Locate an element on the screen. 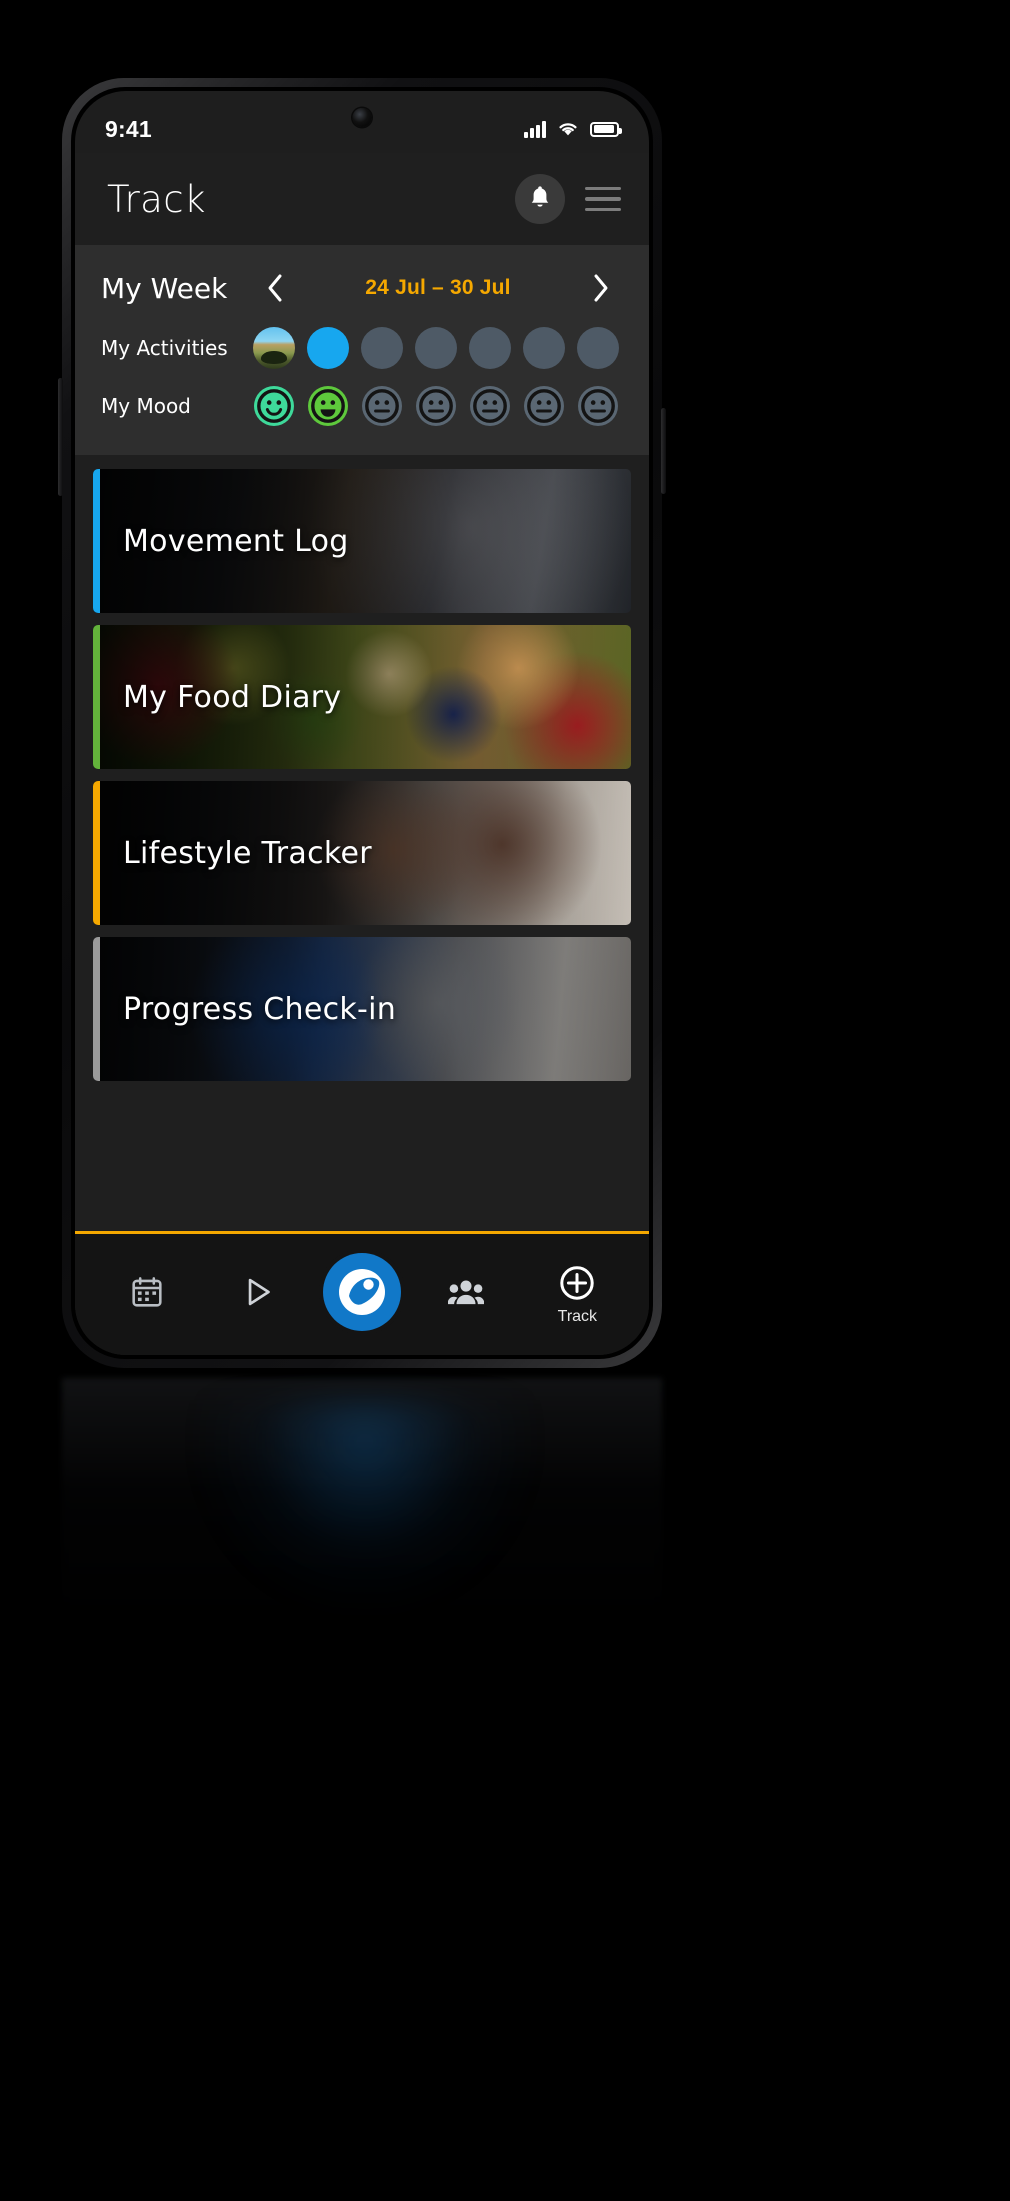  nav-item-calendar is located at coordinates (147, 1295).